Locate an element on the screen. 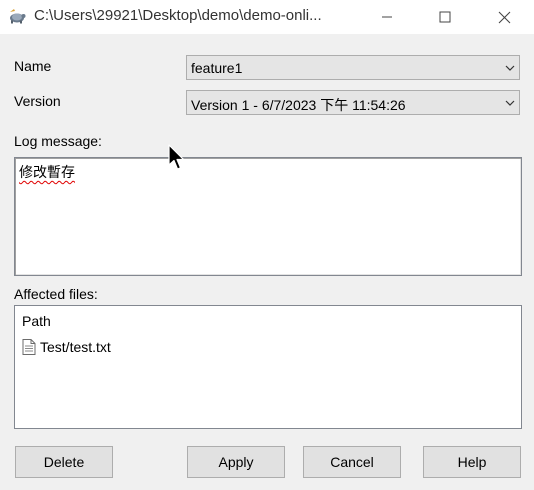  close-icon is located at coordinates (504, 17).